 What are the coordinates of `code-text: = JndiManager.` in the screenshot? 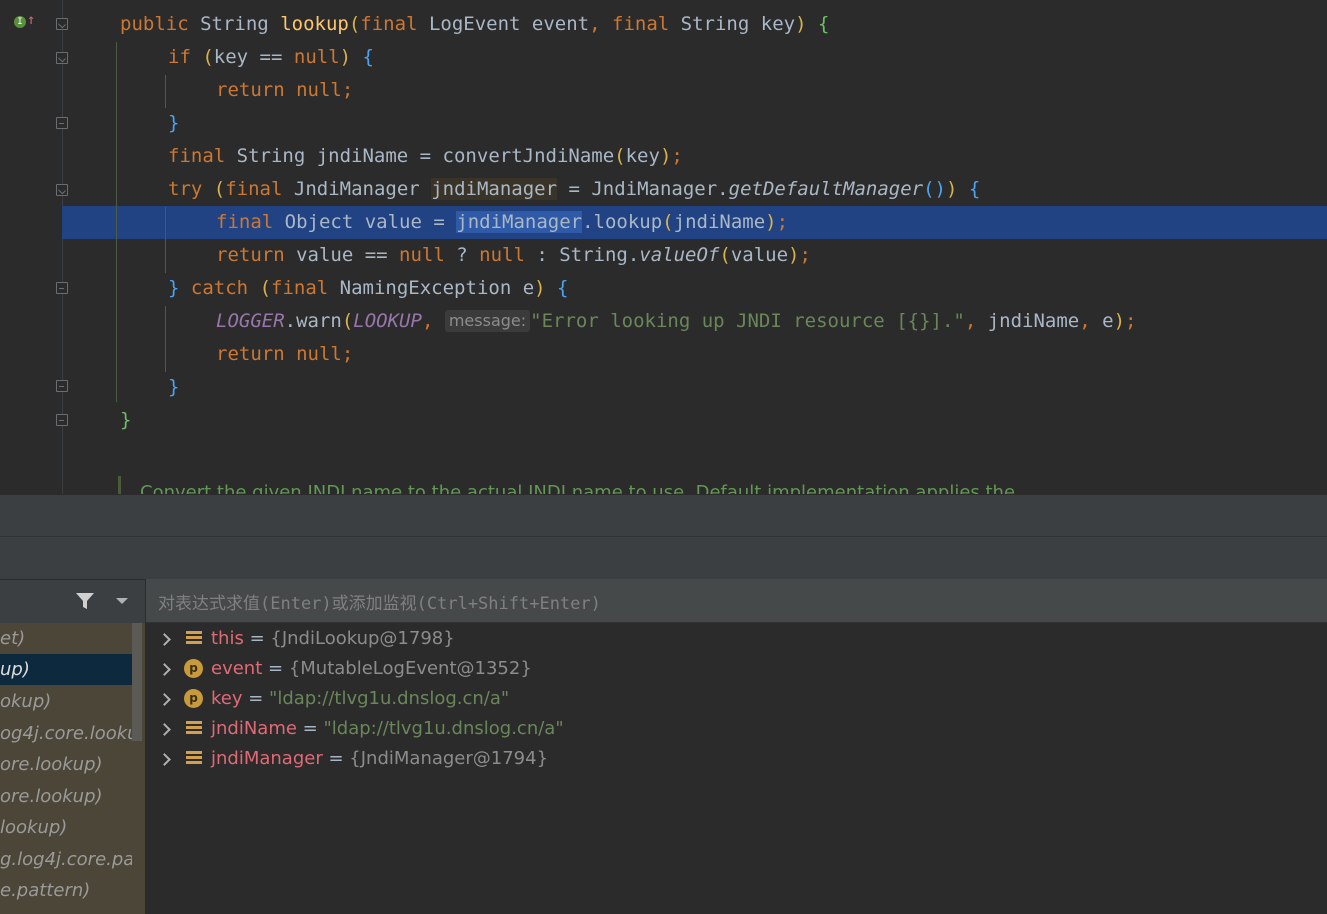 It's located at (643, 189).